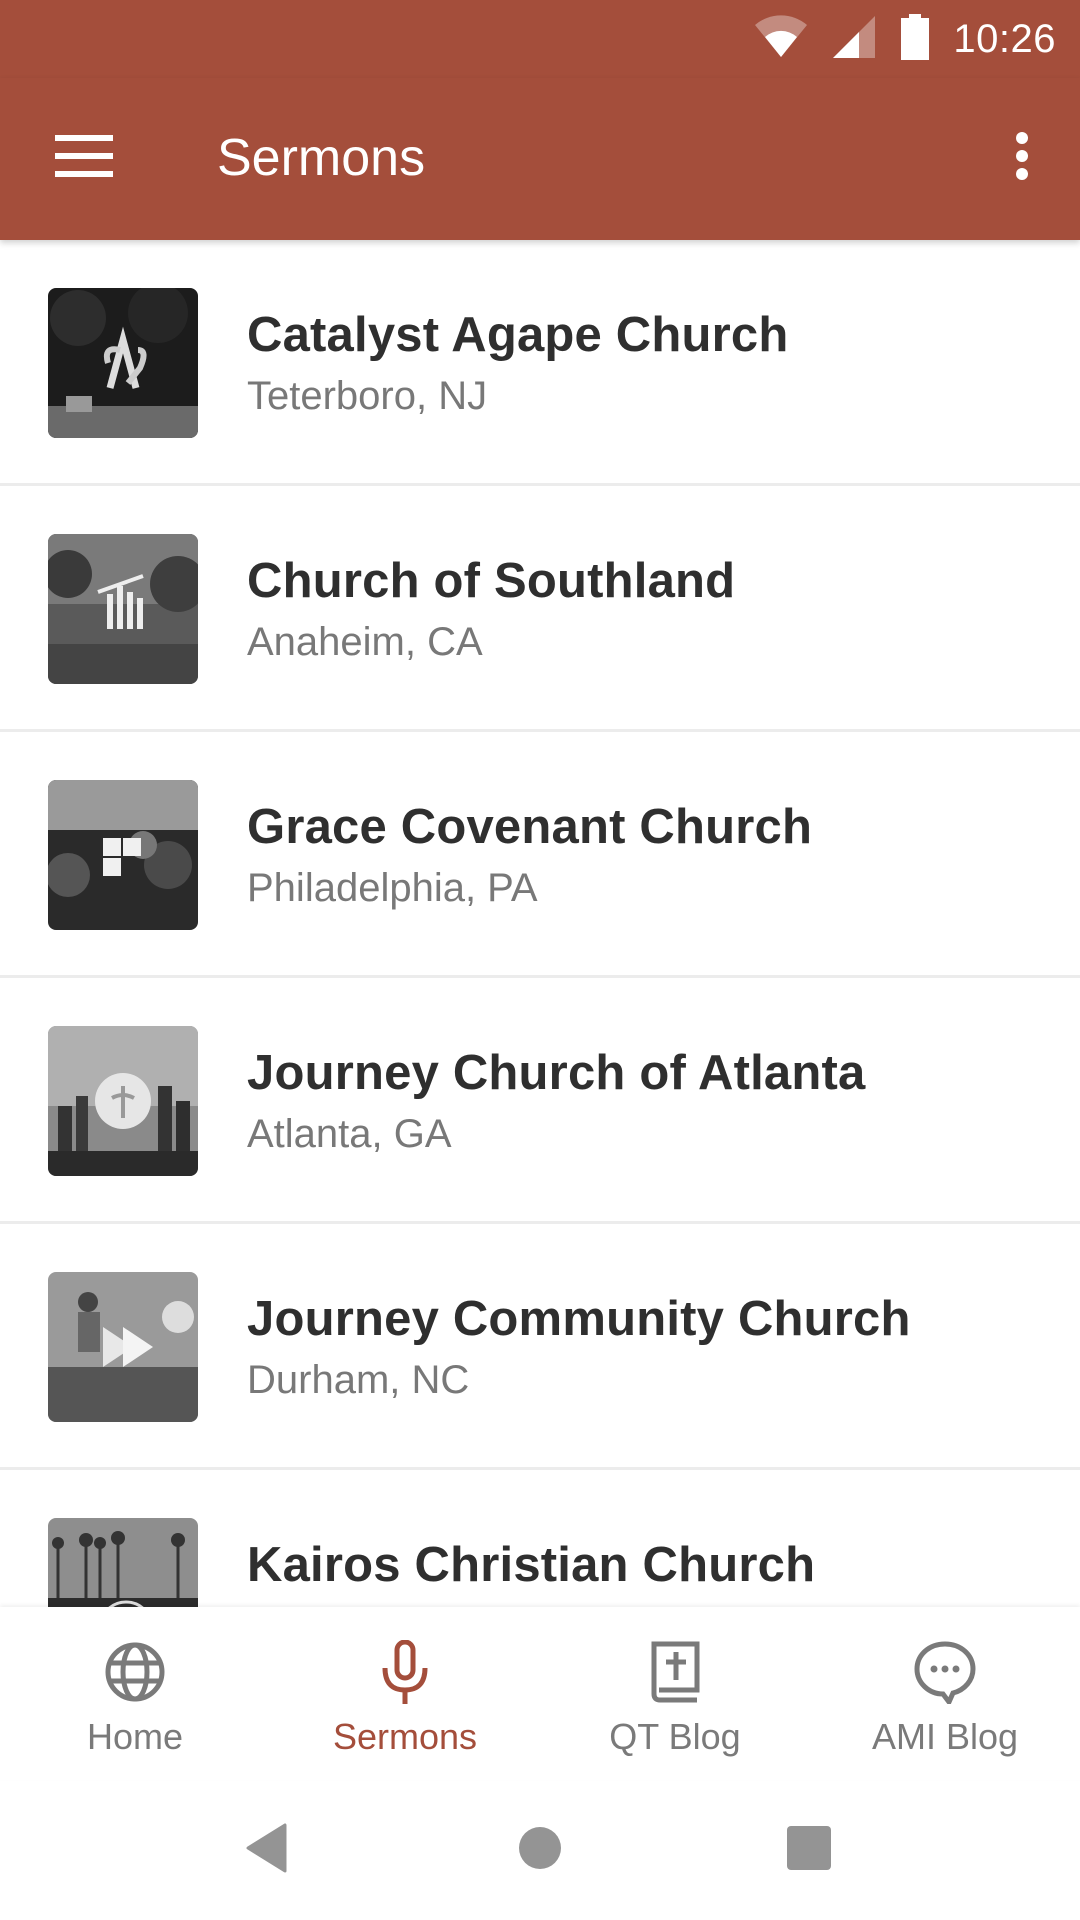 This screenshot has width=1080, height=1920. What do you see at coordinates (945, 1672) in the screenshot?
I see `chat-bubble-icon` at bounding box center [945, 1672].